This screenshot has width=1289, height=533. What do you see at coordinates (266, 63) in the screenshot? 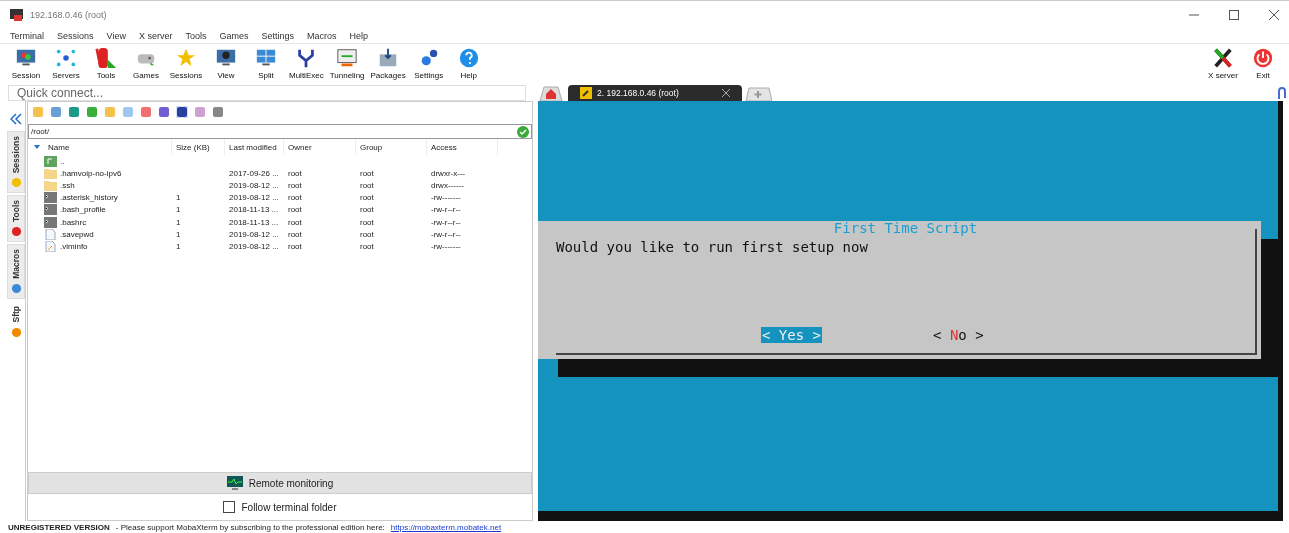
I see `toolbar-button: Split` at bounding box center [266, 63].